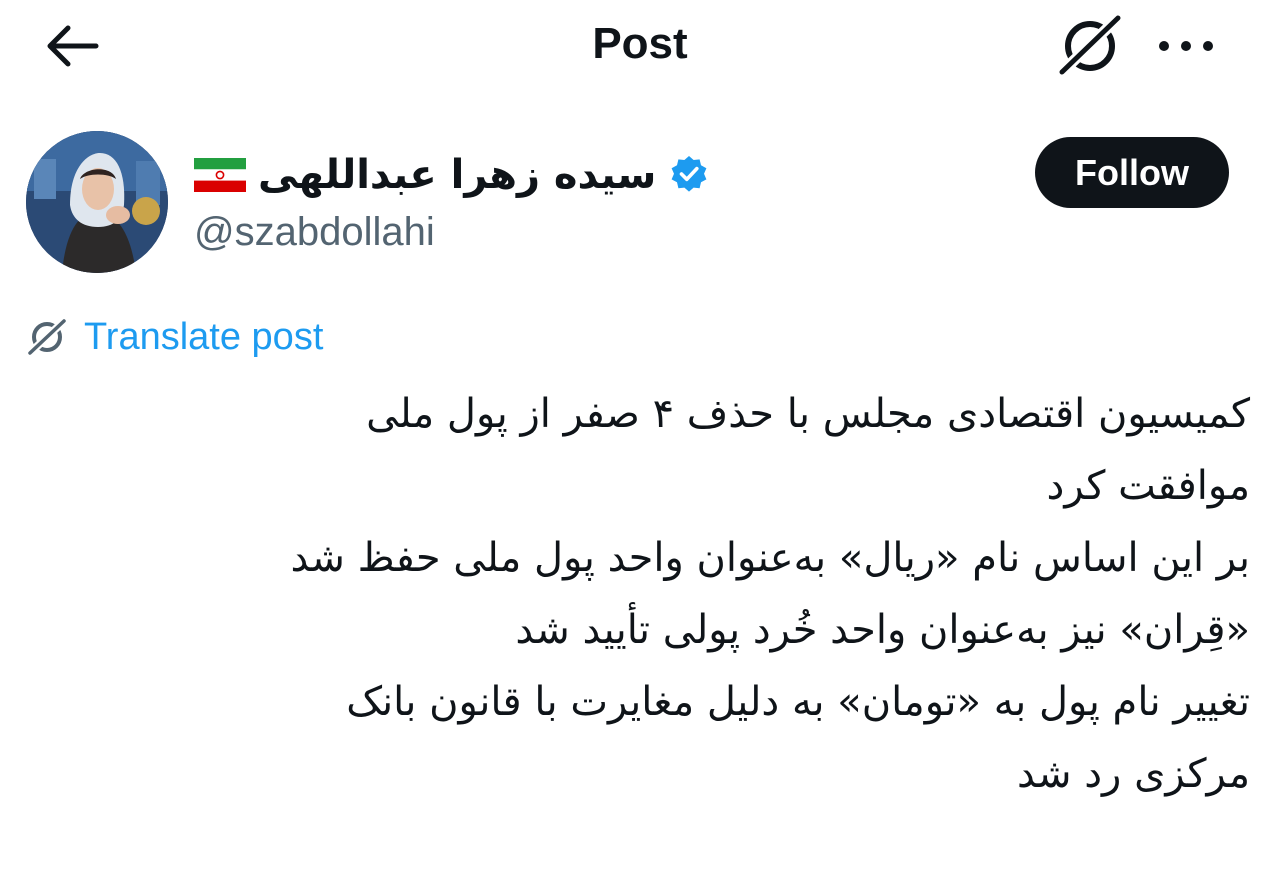 This screenshot has height=882, width=1280. What do you see at coordinates (1148, 486) in the screenshot?
I see `post-text-line: موافقت کرد` at bounding box center [1148, 486].